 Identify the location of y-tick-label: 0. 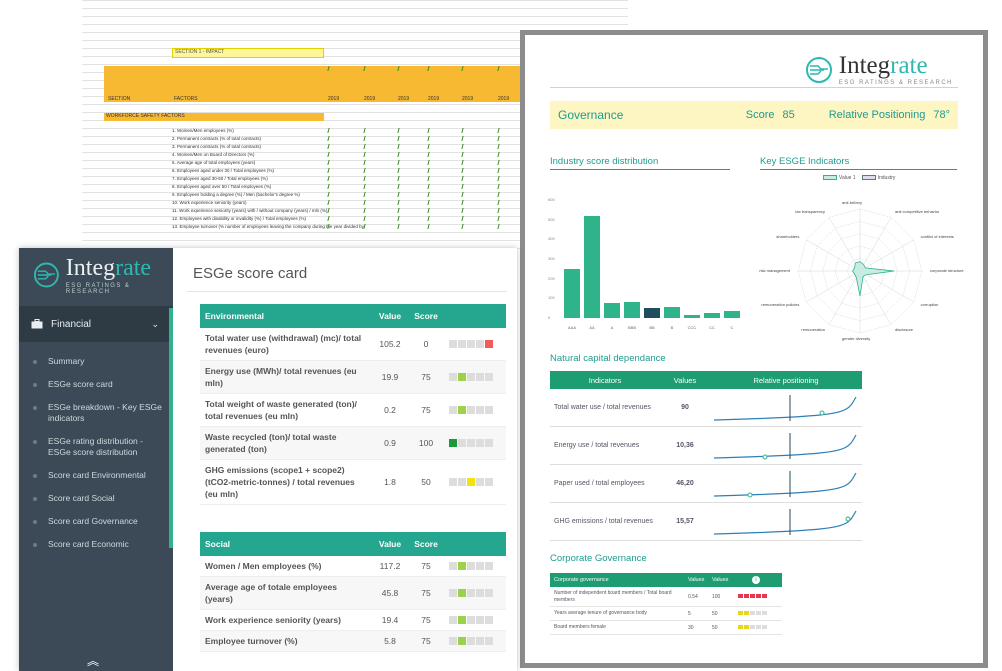
(549, 317).